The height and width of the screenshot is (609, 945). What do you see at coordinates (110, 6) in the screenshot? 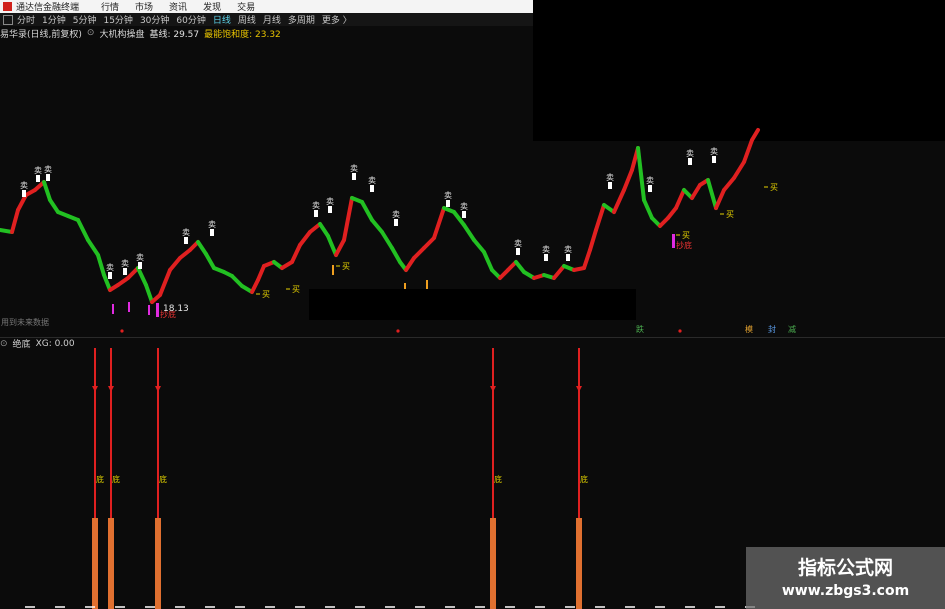
I see `menu-item-market: 行情` at bounding box center [110, 6].